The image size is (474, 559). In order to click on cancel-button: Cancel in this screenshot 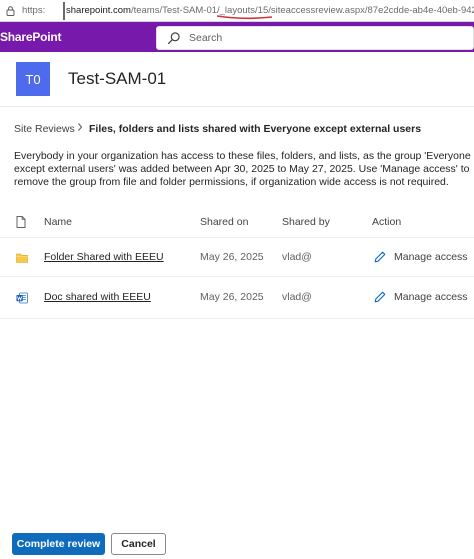, I will do `click(138, 544)`.